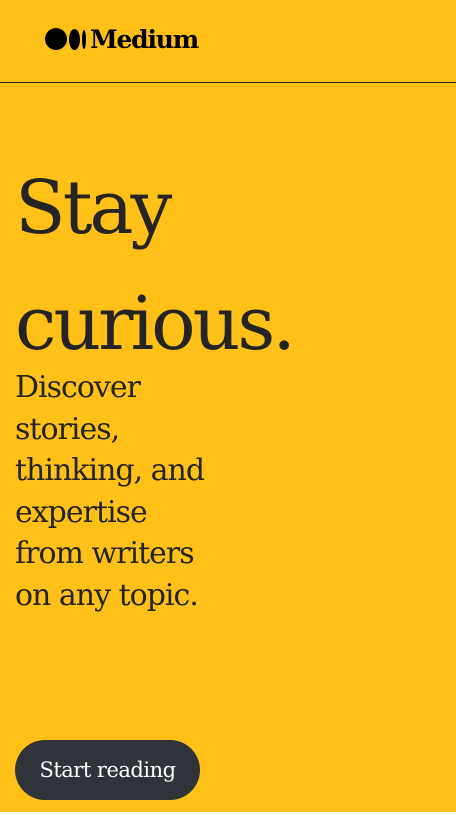 Image resolution: width=456 pixels, height=815 pixels. I want to click on medium-logo-link: Medium, so click(122, 39).